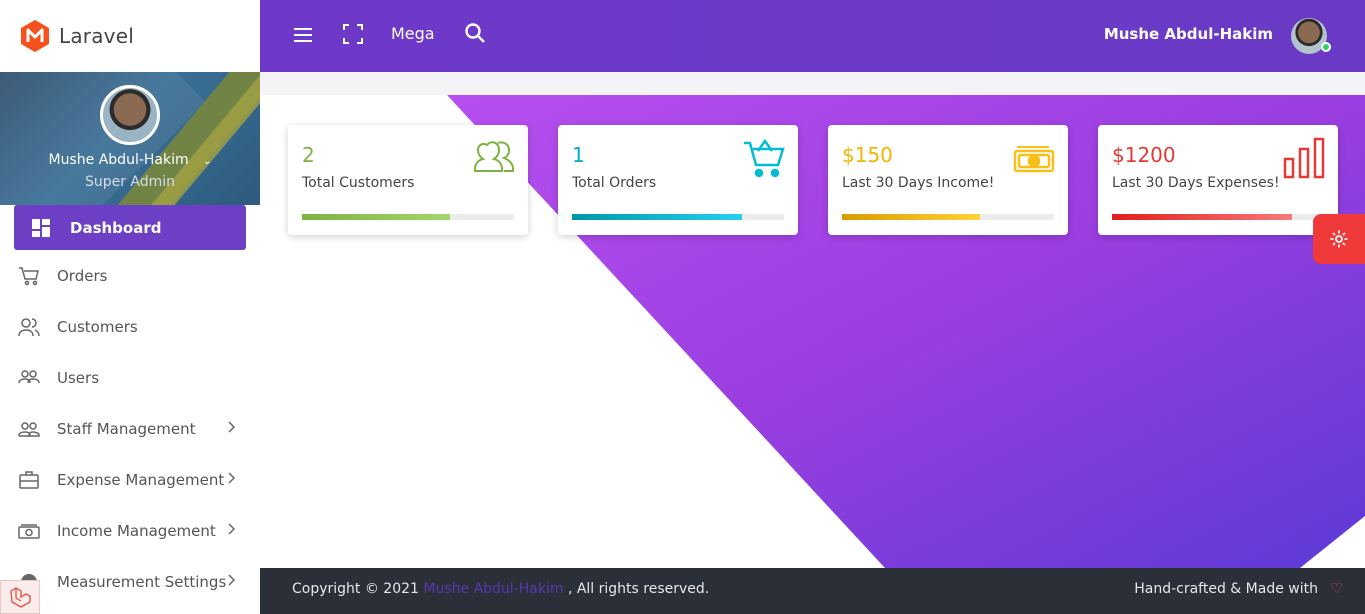 The width and height of the screenshot is (1365, 614). I want to click on top-navbar: Mega Mushe Abdul-Hakim, so click(812, 36).